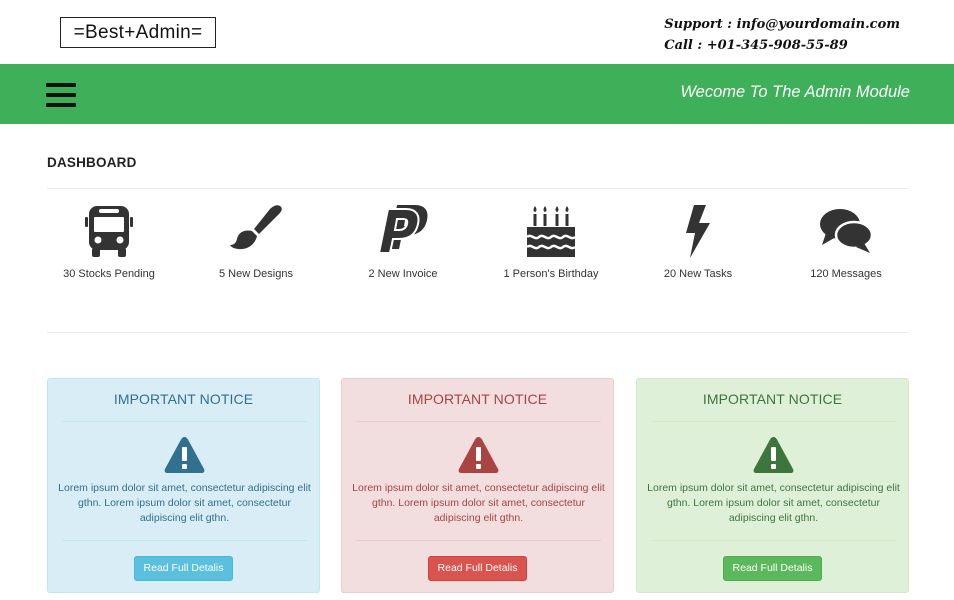 The image size is (954, 600). Describe the element at coordinates (846, 231) in the screenshot. I see `comments-icon` at that location.